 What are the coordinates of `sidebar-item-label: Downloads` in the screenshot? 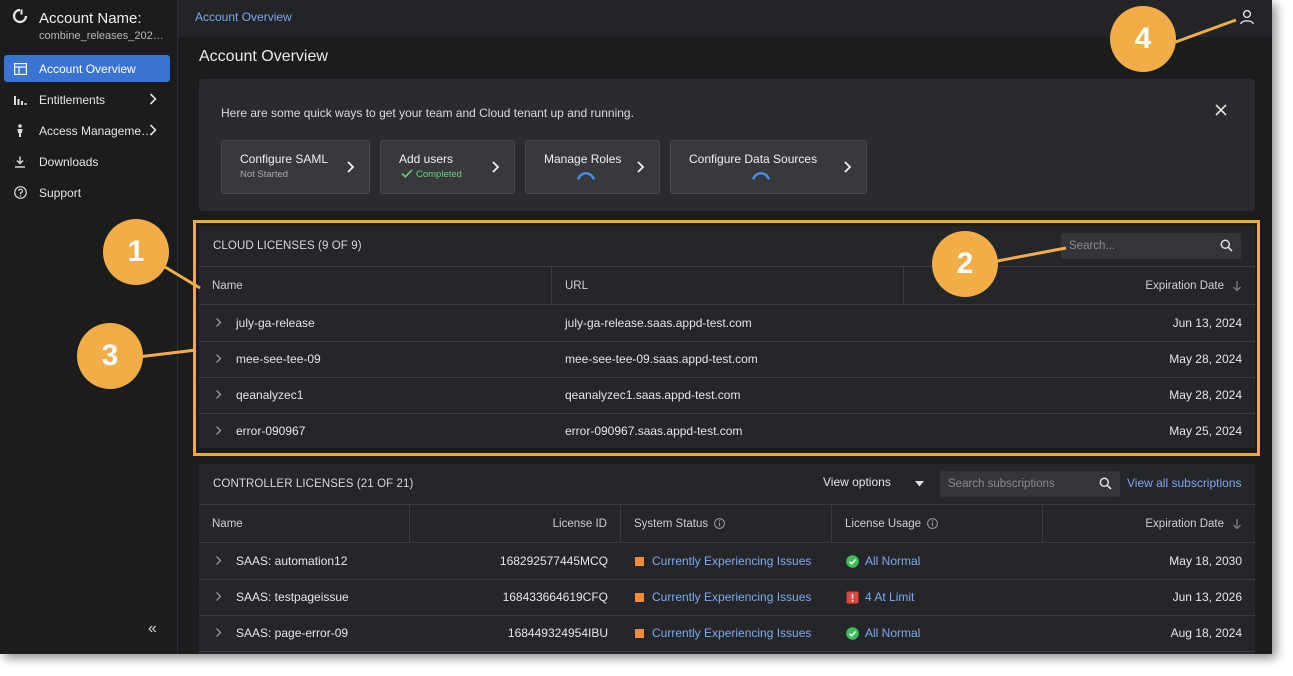 It's located at (69, 161).